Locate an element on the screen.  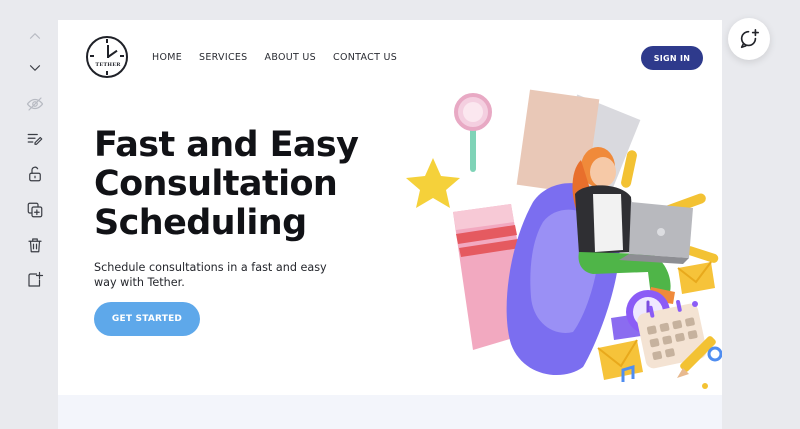
eye-slash-icon is located at coordinates (35, 104).